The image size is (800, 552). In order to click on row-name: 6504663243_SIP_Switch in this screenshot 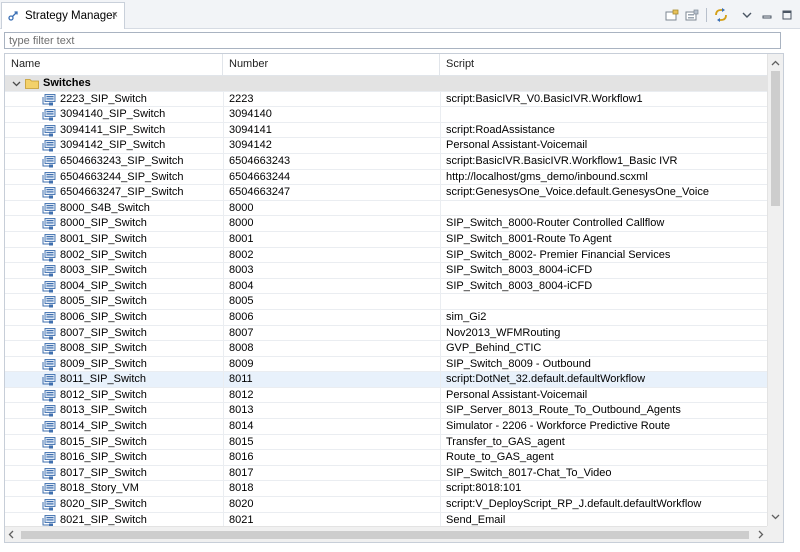, I will do `click(122, 160)`.